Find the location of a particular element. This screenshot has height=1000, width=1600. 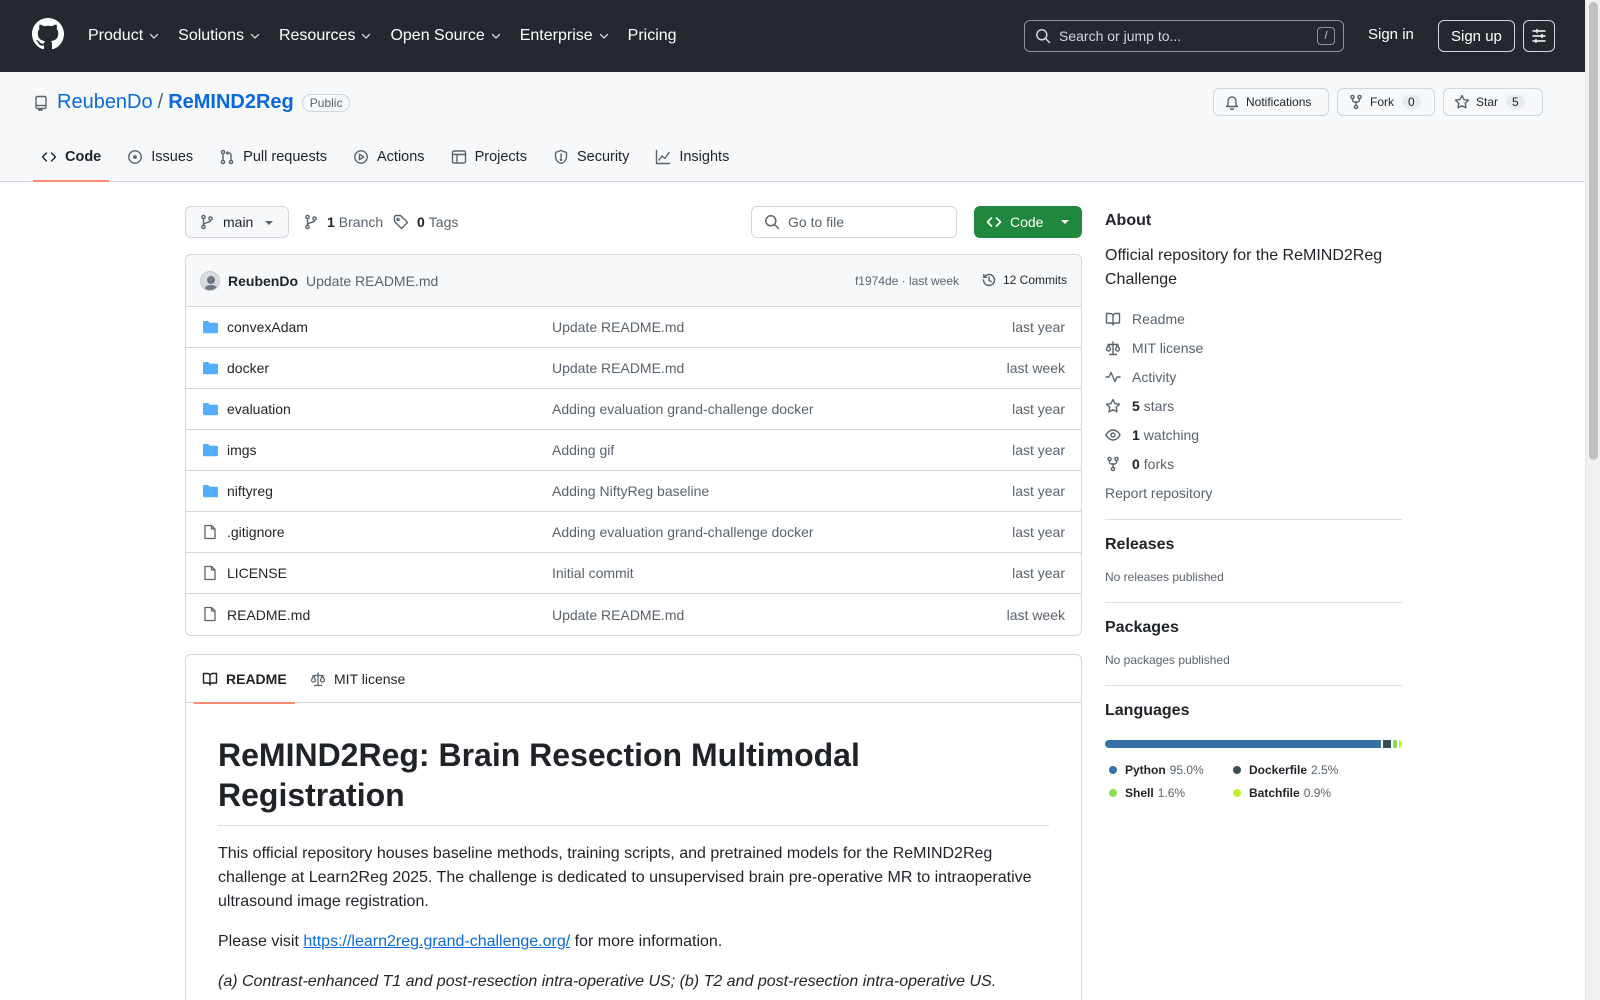

about-link-count: 0 is located at coordinates (1136, 463).